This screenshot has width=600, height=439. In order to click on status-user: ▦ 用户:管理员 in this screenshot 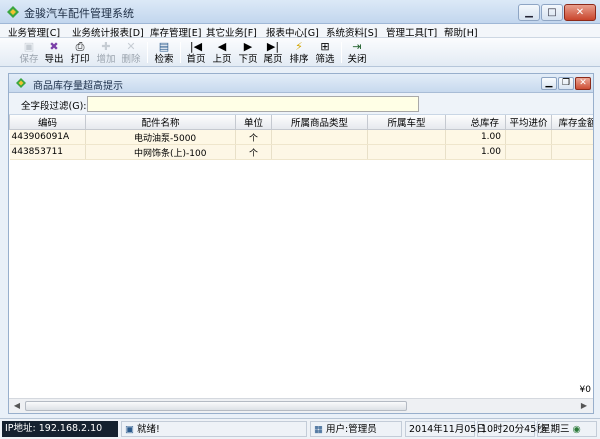, I will do `click(356, 429)`.